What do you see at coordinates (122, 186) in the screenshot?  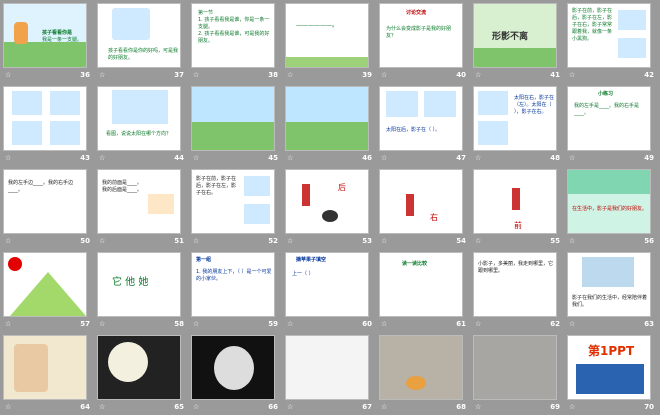 I see `slide-text: 我的前面是____。我的后面是____。` at bounding box center [122, 186].